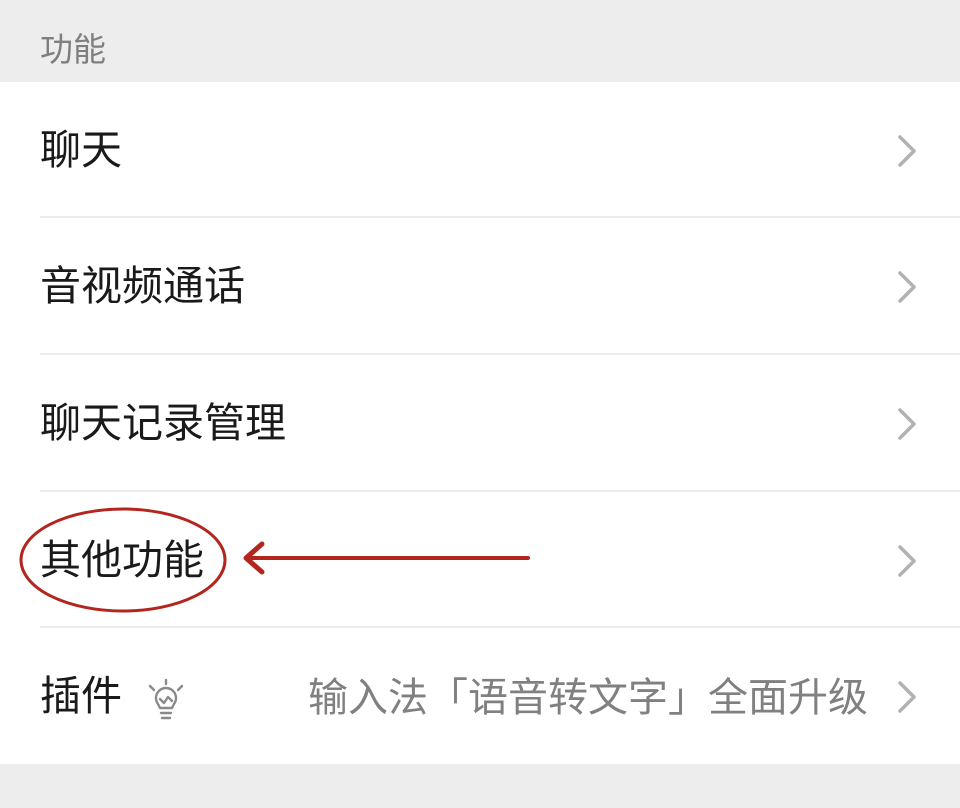  I want to click on settings-item-label: 插件, so click(81, 696).